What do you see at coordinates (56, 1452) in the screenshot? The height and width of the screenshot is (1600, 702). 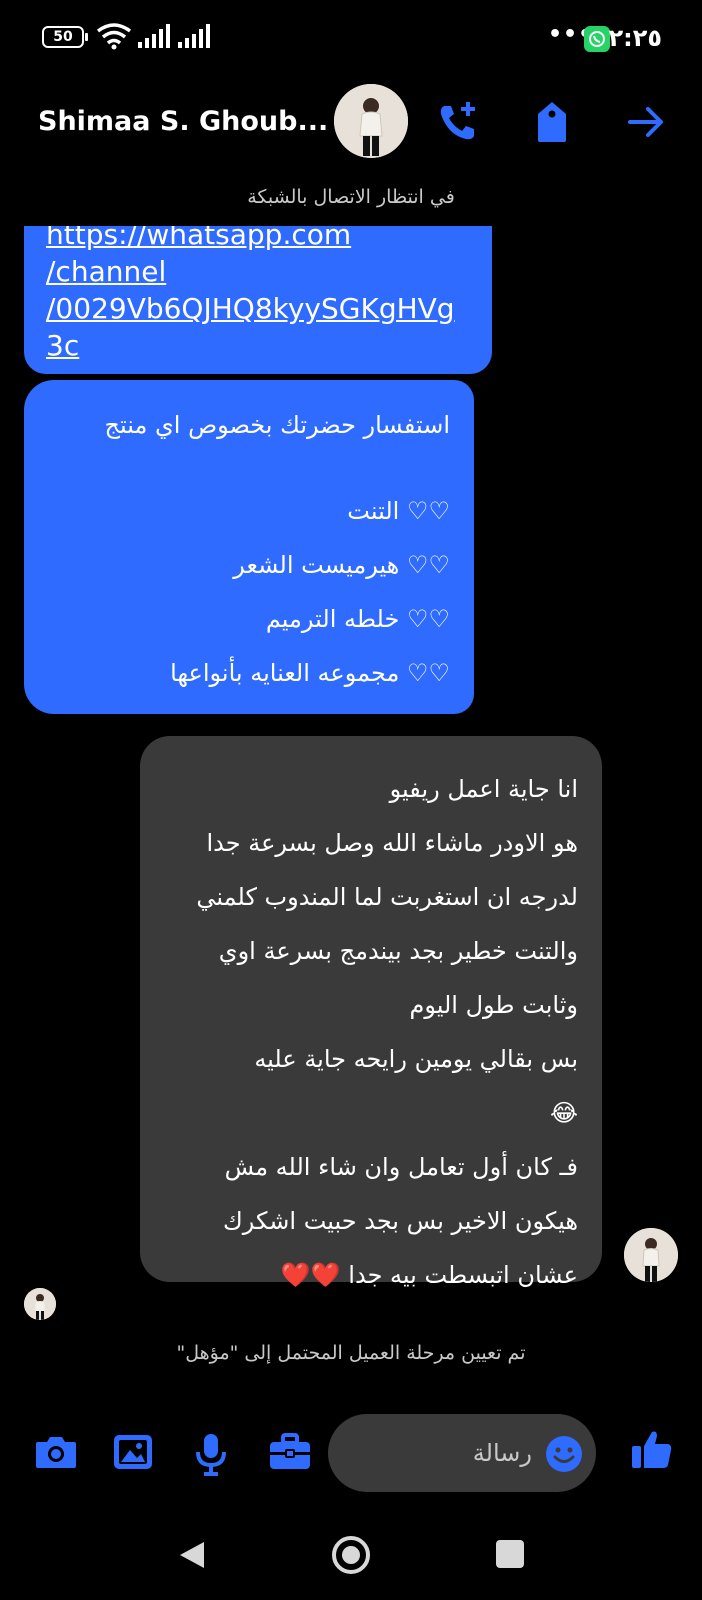 I see `camera-icon` at bounding box center [56, 1452].